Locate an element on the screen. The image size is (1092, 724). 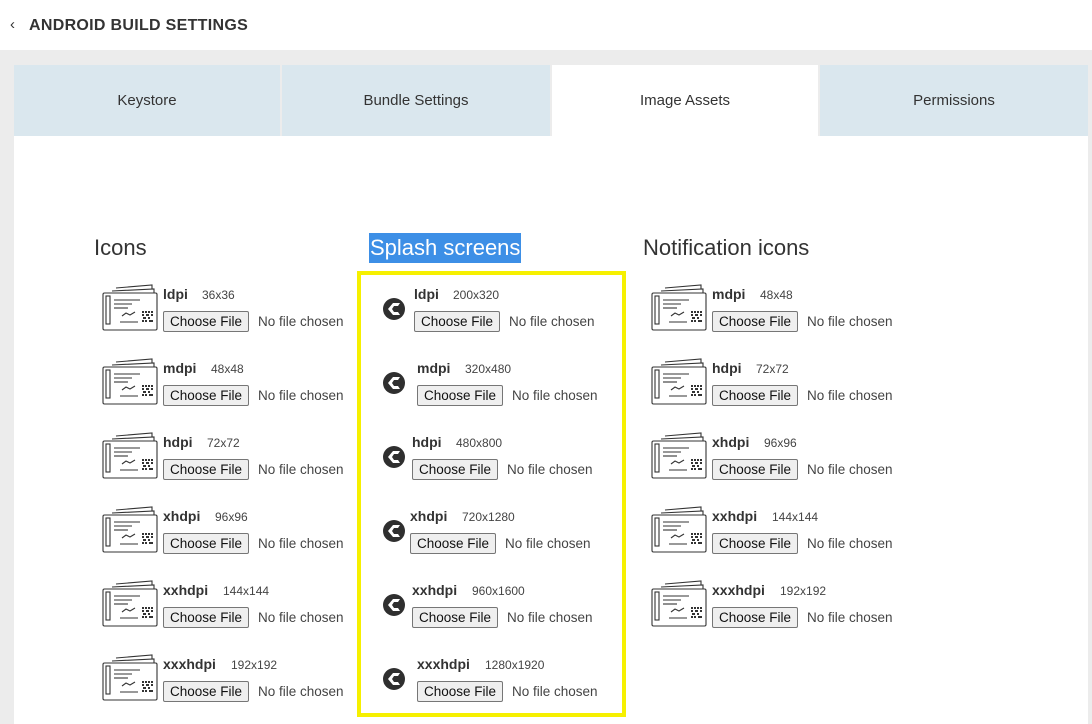
notification-mdpi-file-status: No file chosen is located at coordinates (850, 321).